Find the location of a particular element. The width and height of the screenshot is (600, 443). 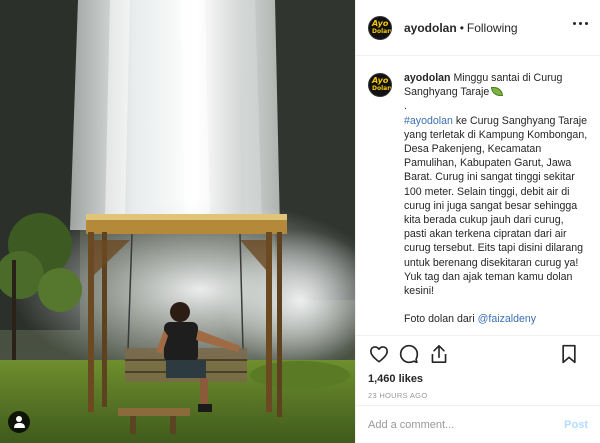

user-tag-icon is located at coordinates (19, 422).